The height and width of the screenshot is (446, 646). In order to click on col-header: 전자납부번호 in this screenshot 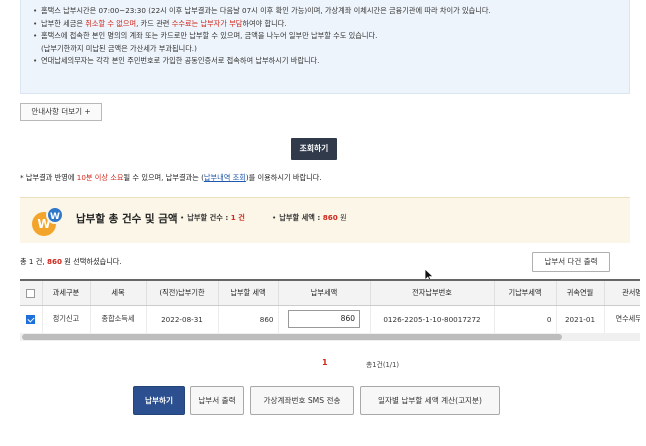, I will do `click(432, 293)`.